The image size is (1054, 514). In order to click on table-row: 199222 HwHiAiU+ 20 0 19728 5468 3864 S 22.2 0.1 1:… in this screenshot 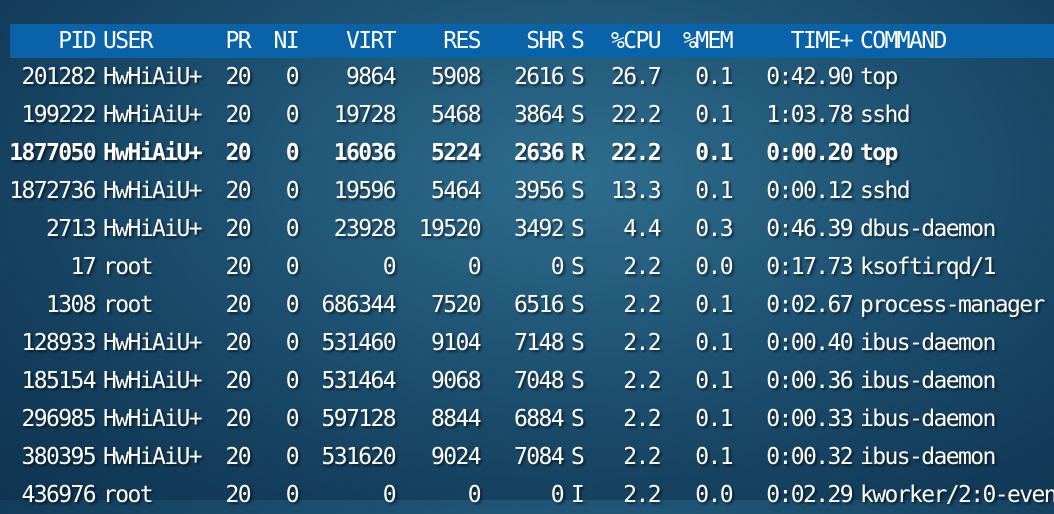, I will do `click(527, 115)`.